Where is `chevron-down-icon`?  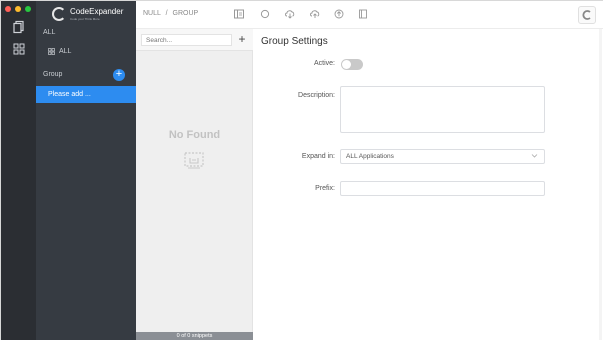
chevron-down-icon is located at coordinates (534, 156).